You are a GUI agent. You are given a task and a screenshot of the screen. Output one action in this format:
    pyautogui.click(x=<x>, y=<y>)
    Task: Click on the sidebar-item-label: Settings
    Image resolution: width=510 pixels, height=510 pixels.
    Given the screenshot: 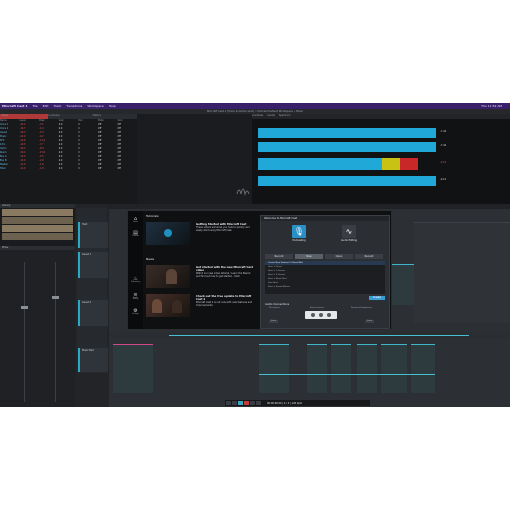 What is the action you would take?
    pyautogui.click(x=135, y=314)
    